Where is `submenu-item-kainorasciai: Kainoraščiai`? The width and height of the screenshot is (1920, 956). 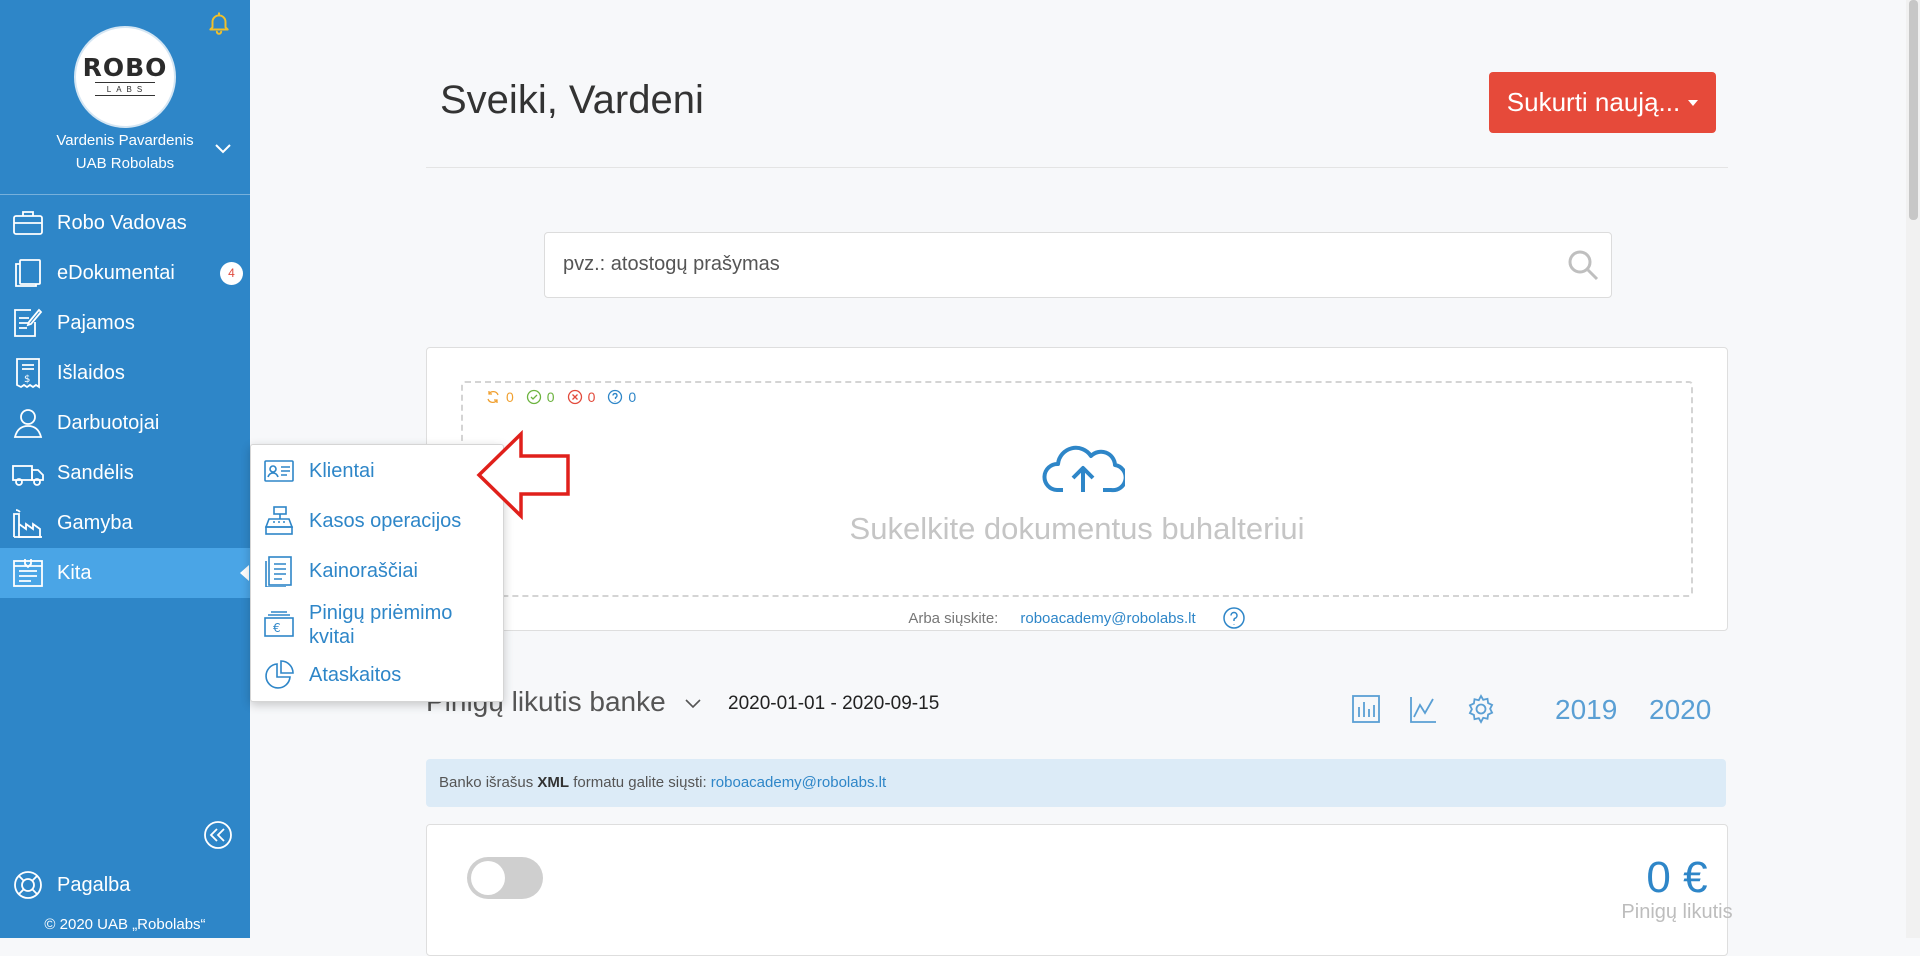
submenu-item-kainorasciai: Kainoraščiai is located at coordinates (377, 571).